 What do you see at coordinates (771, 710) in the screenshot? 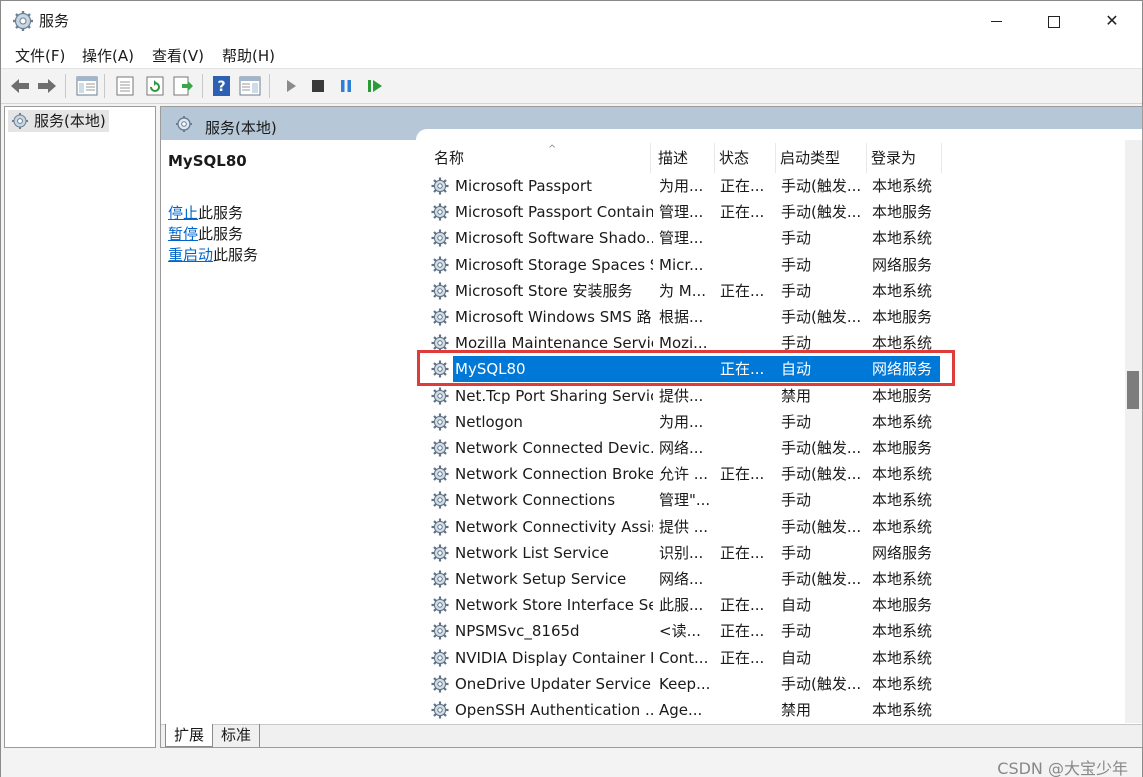
I see `table-row: OpenSSH Authentication ... Age... 禁用 本地系统` at bounding box center [771, 710].